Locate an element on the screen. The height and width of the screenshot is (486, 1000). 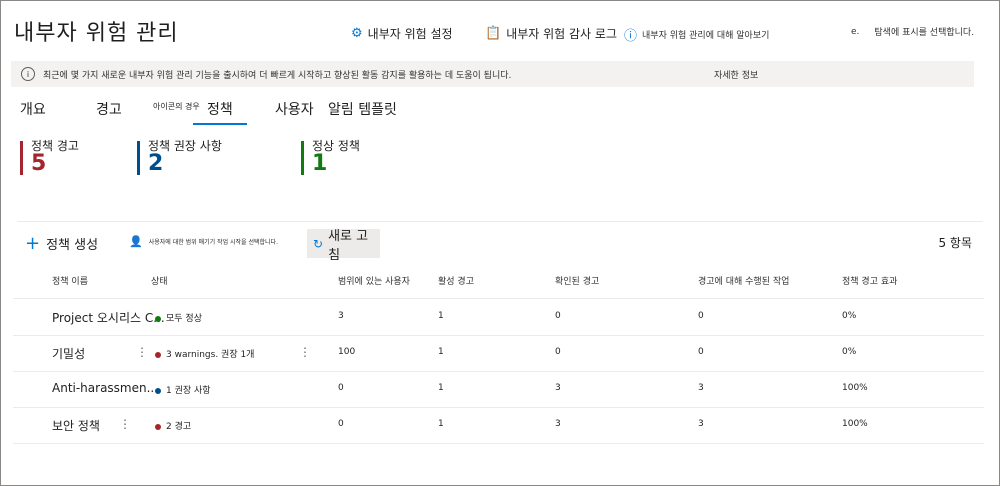
learn-more-link: 자세한 정보 is located at coordinates (736, 74).